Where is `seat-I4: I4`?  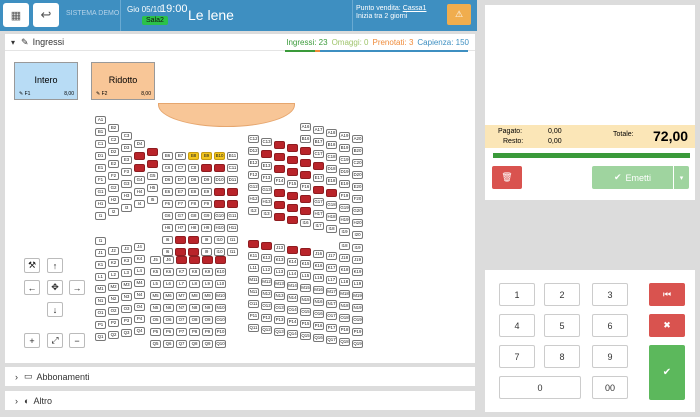 seat-I4: I4 is located at coordinates (139, 204).